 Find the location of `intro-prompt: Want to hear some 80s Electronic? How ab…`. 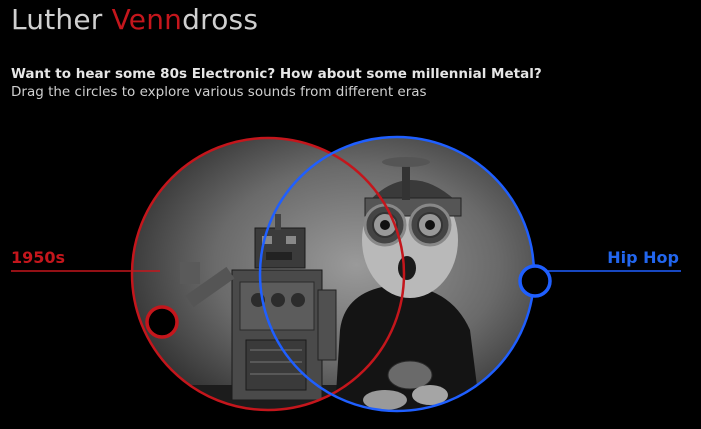

intro-prompt: Want to hear some 80s Electronic? How ab… is located at coordinates (276, 74).